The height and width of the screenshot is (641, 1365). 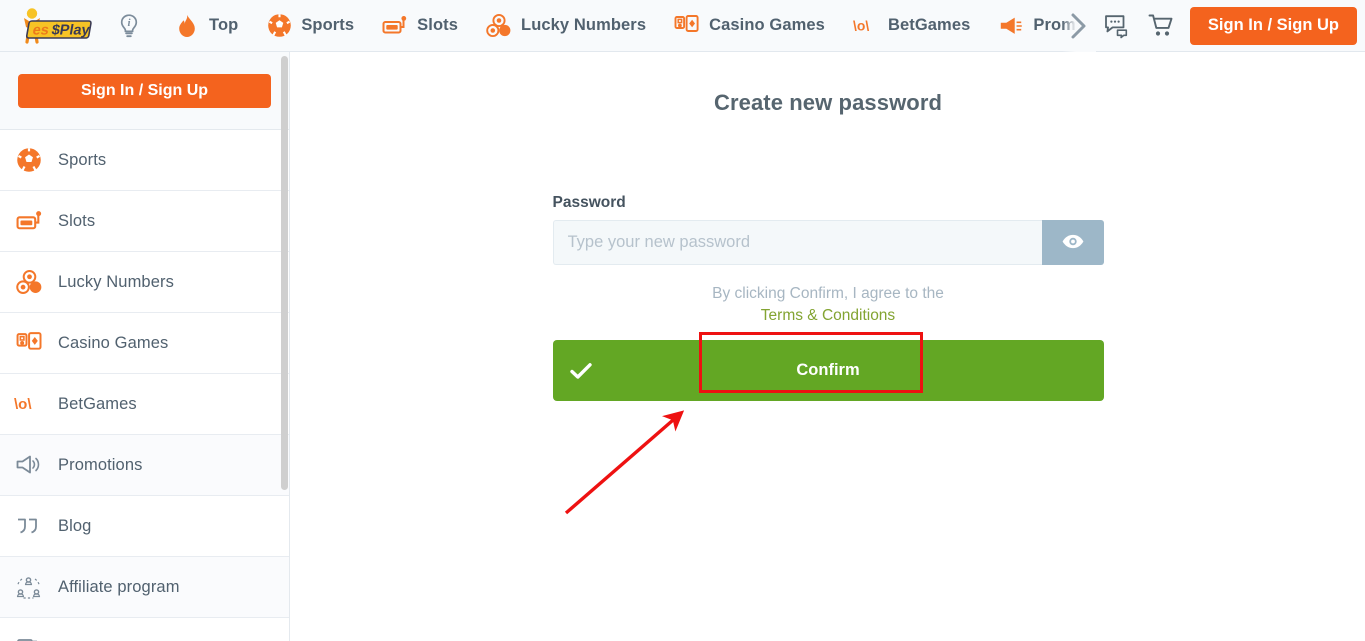 I want to click on sidebar-item-label: Affiliate program, so click(x=119, y=586).